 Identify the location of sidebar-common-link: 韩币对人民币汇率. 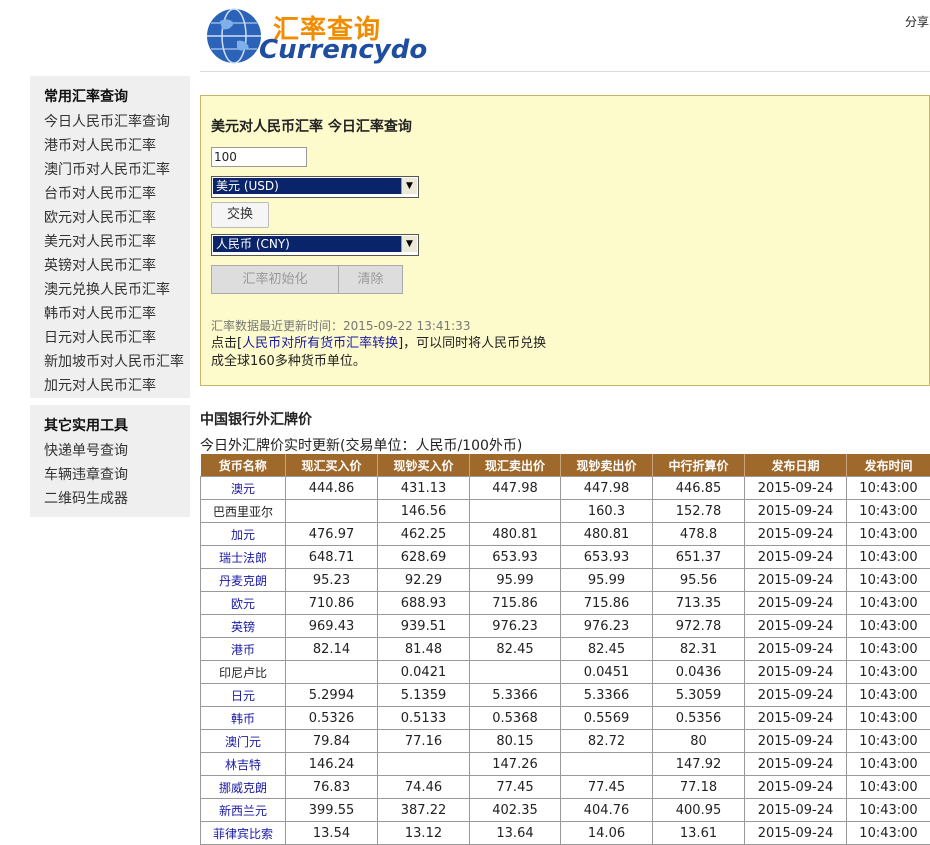
(100, 314).